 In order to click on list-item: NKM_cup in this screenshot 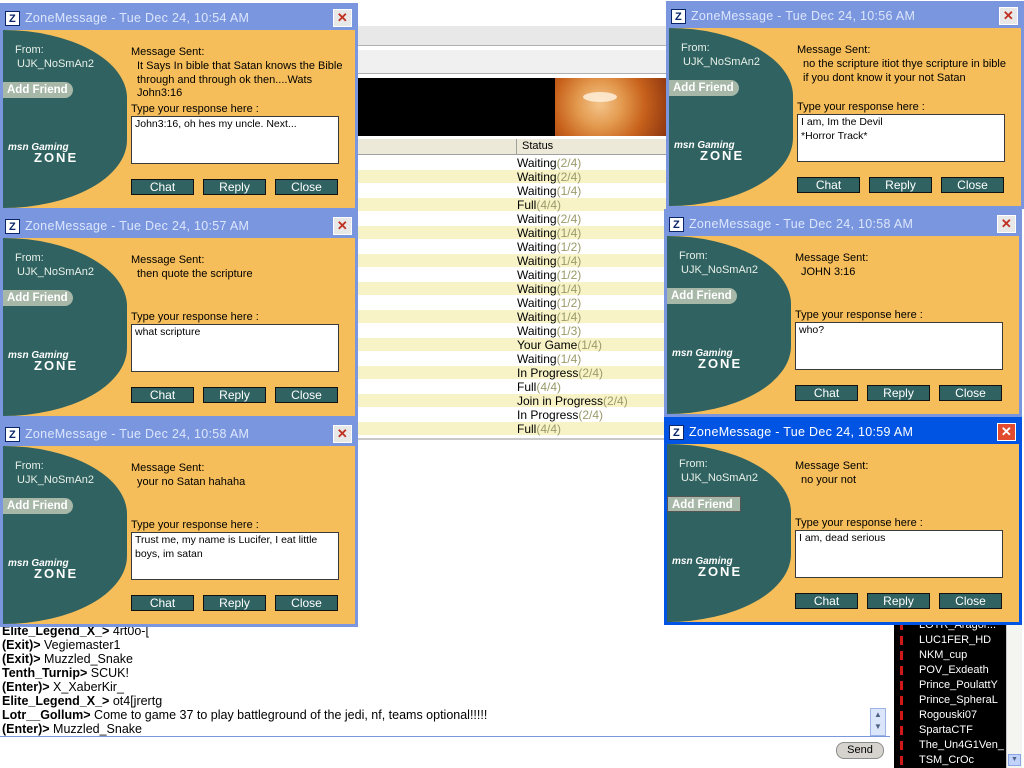, I will do `click(950, 655)`.